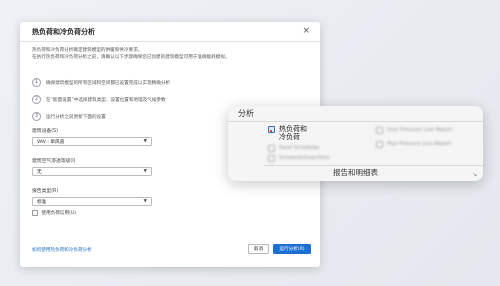 The height and width of the screenshot is (286, 500). I want to click on building-service-select: VAV - 单风道 ▼, so click(92, 141).